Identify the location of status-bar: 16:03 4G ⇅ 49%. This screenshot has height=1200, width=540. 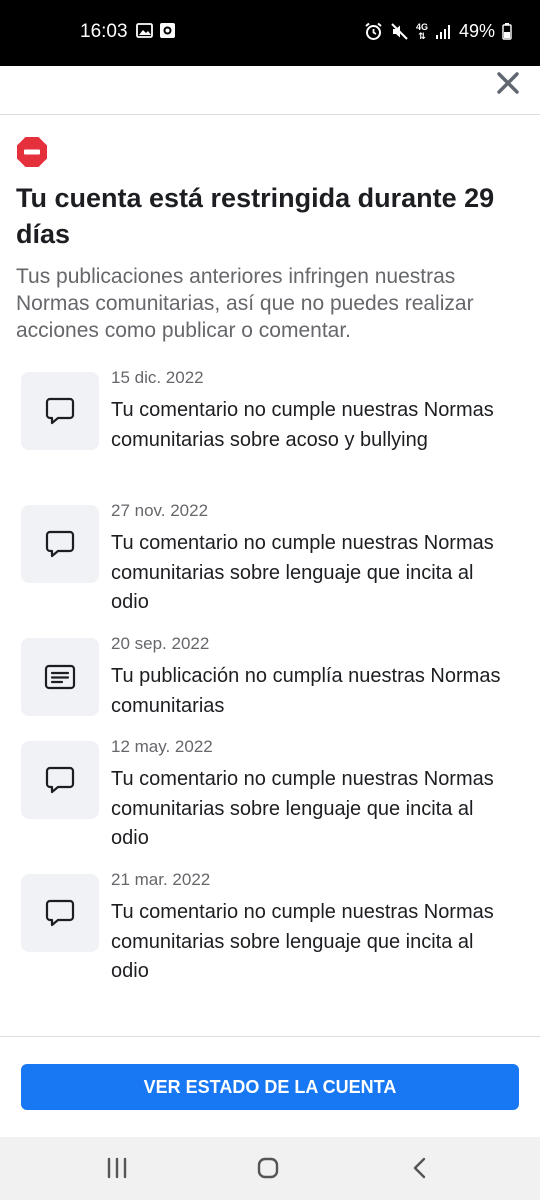
(270, 33).